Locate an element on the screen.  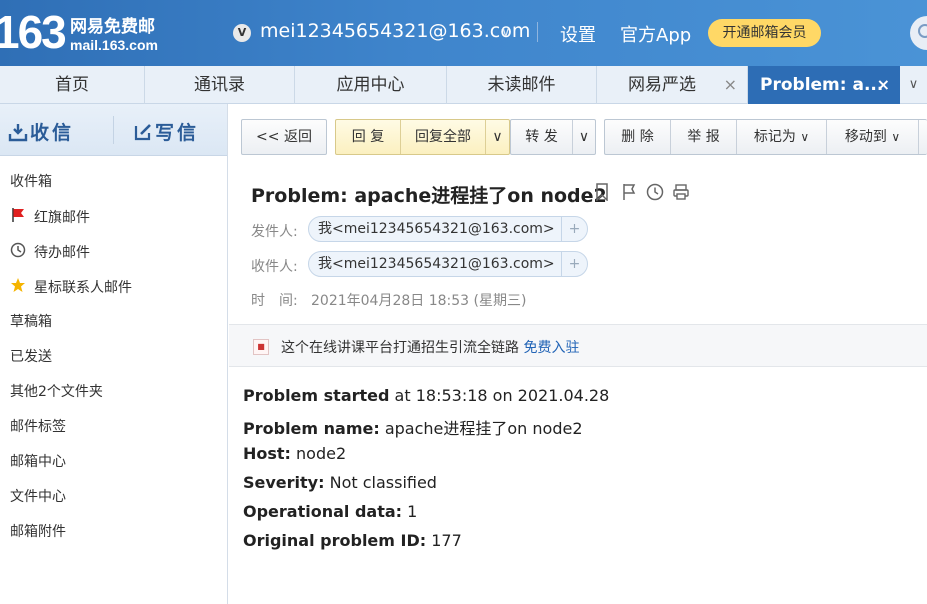
tab-label: 通讯录 is located at coordinates (219, 85).